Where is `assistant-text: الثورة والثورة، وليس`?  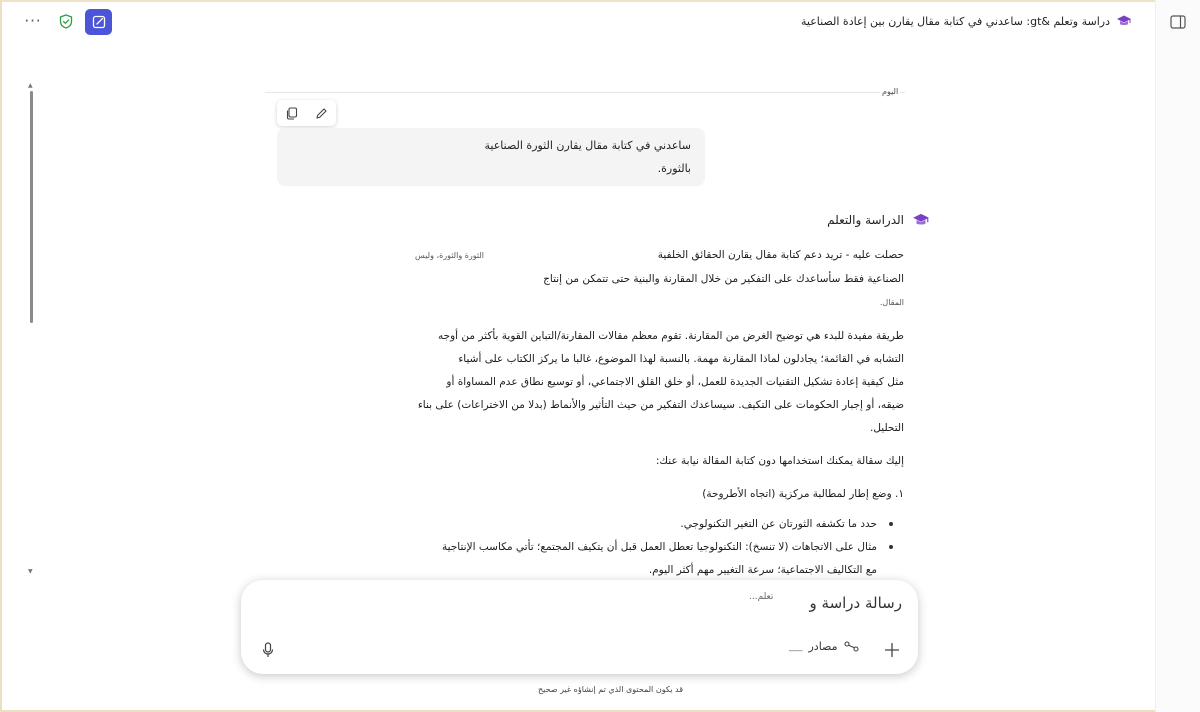
assistant-text: الثورة والثورة، وليس is located at coordinates (449, 255).